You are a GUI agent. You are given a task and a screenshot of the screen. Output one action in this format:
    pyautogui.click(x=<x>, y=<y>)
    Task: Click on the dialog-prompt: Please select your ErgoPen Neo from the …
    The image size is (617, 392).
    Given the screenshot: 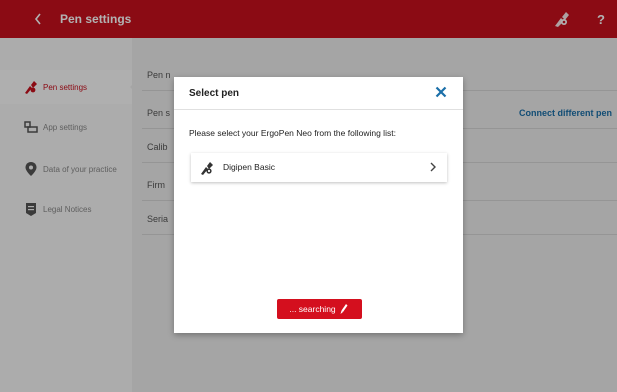 What is the action you would take?
    pyautogui.click(x=292, y=133)
    